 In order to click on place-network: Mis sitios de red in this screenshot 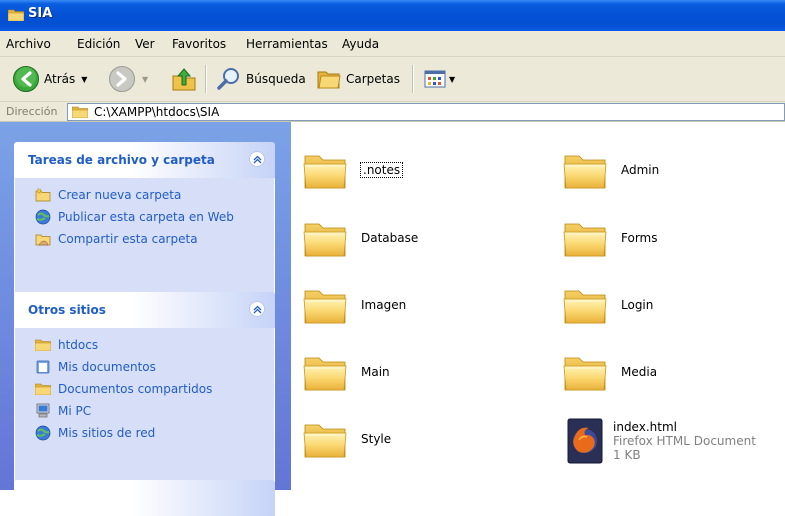, I will do `click(144, 433)`.